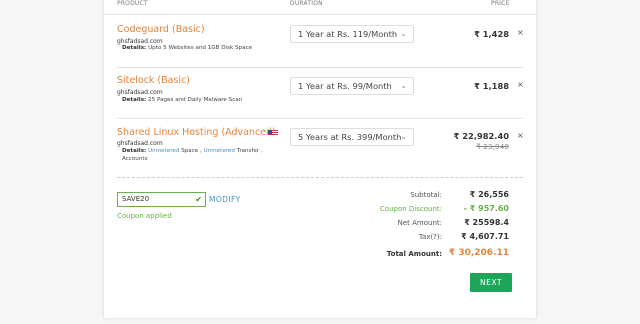  I want to click on product-name: Codeguard (Basic), so click(161, 29).